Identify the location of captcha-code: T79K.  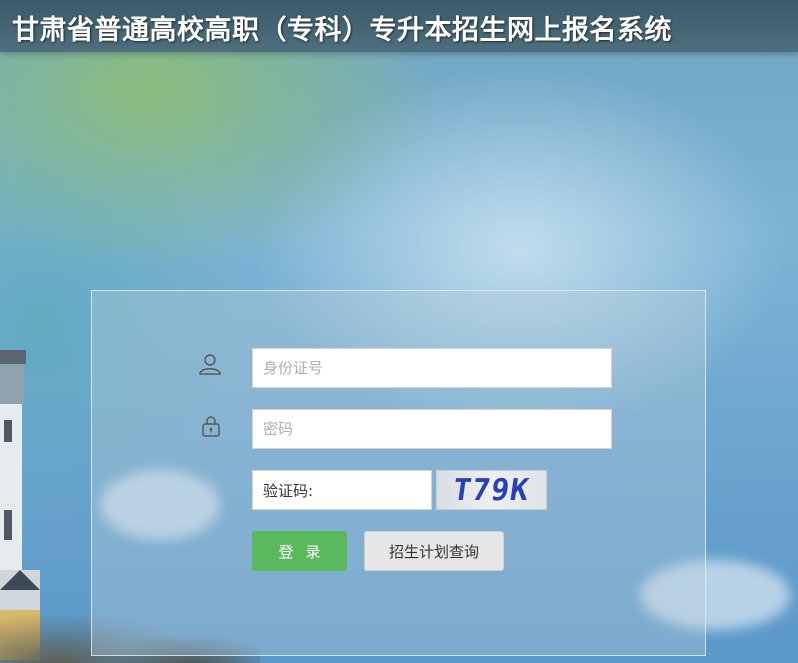
(491, 490).